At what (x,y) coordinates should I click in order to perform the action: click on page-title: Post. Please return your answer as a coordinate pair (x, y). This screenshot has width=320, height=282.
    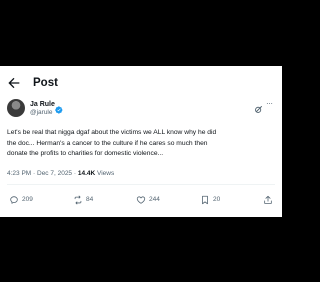
    Looking at the image, I should click on (45, 83).